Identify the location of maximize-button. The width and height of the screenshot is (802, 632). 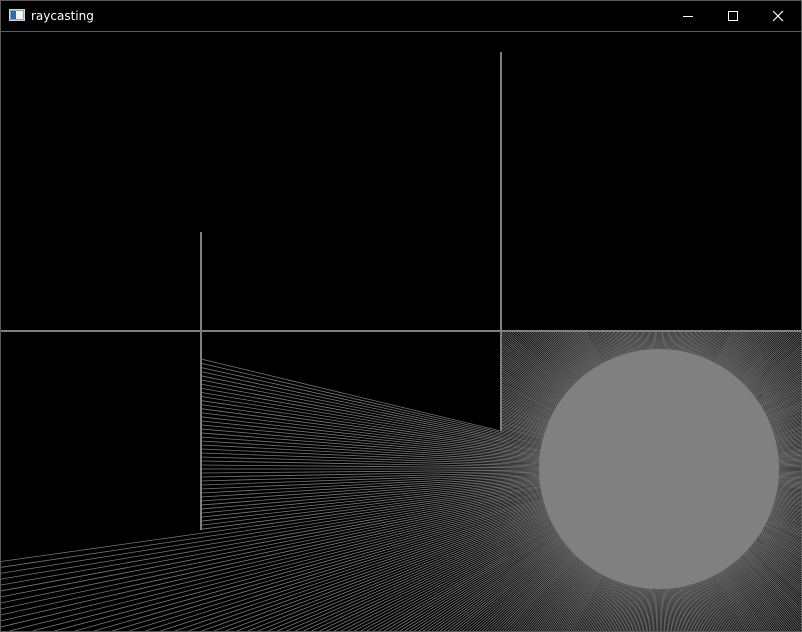
(734, 16).